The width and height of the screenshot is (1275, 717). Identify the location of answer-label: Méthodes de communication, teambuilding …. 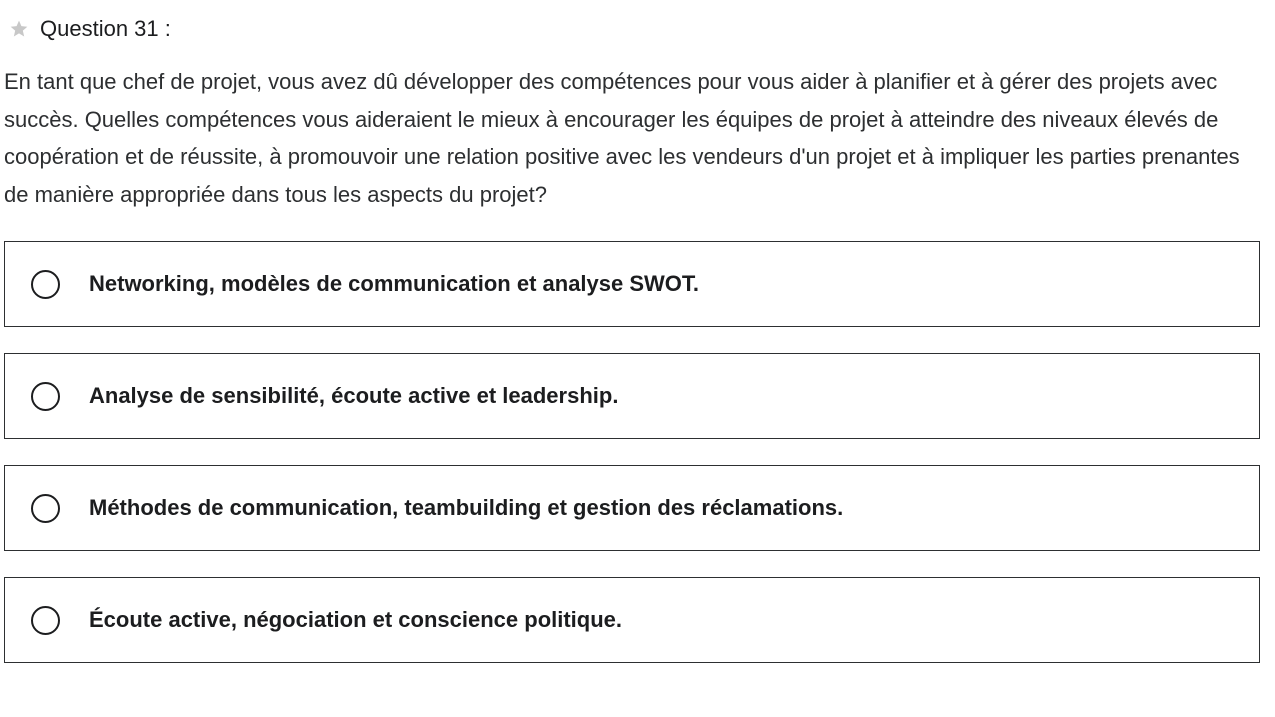
(466, 507).